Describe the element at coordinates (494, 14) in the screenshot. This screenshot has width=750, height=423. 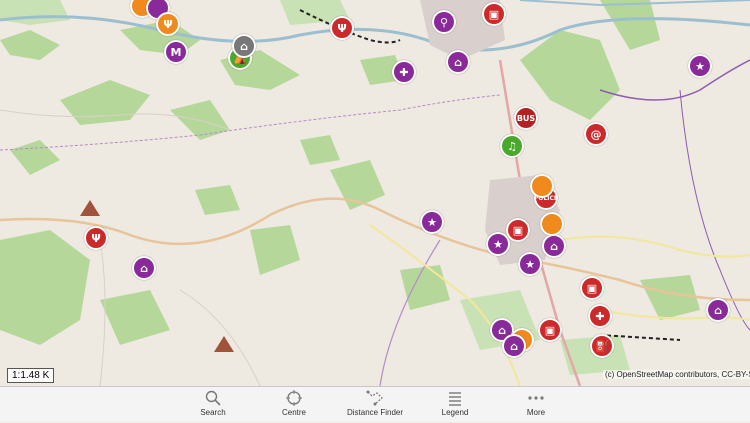
I see `poi-top-3: ▣` at that location.